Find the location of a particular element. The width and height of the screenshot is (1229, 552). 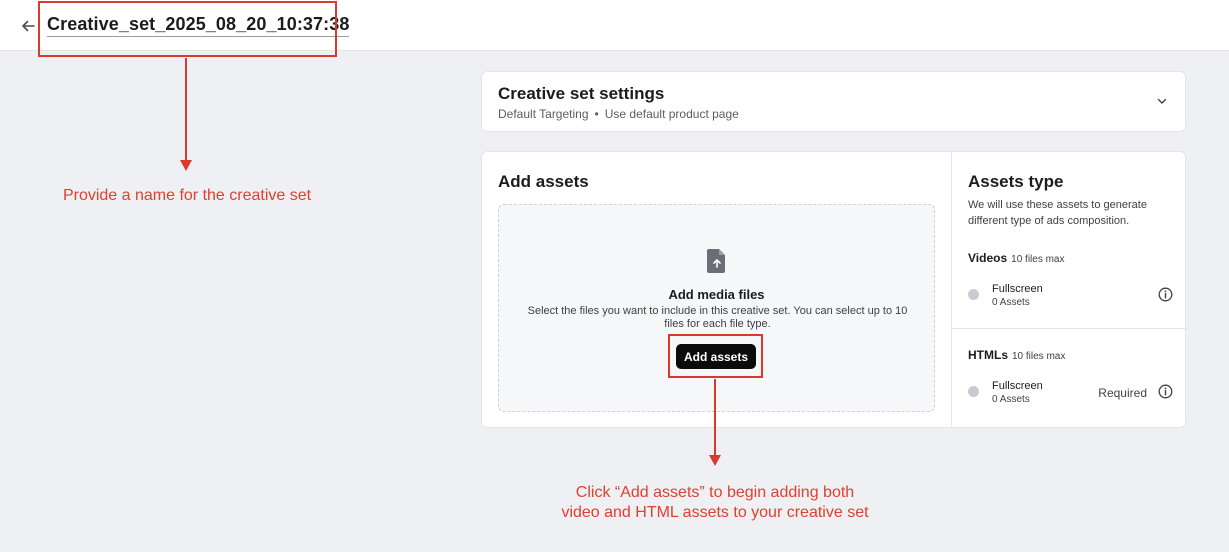

settings-title: Creative set settings is located at coordinates (581, 93).